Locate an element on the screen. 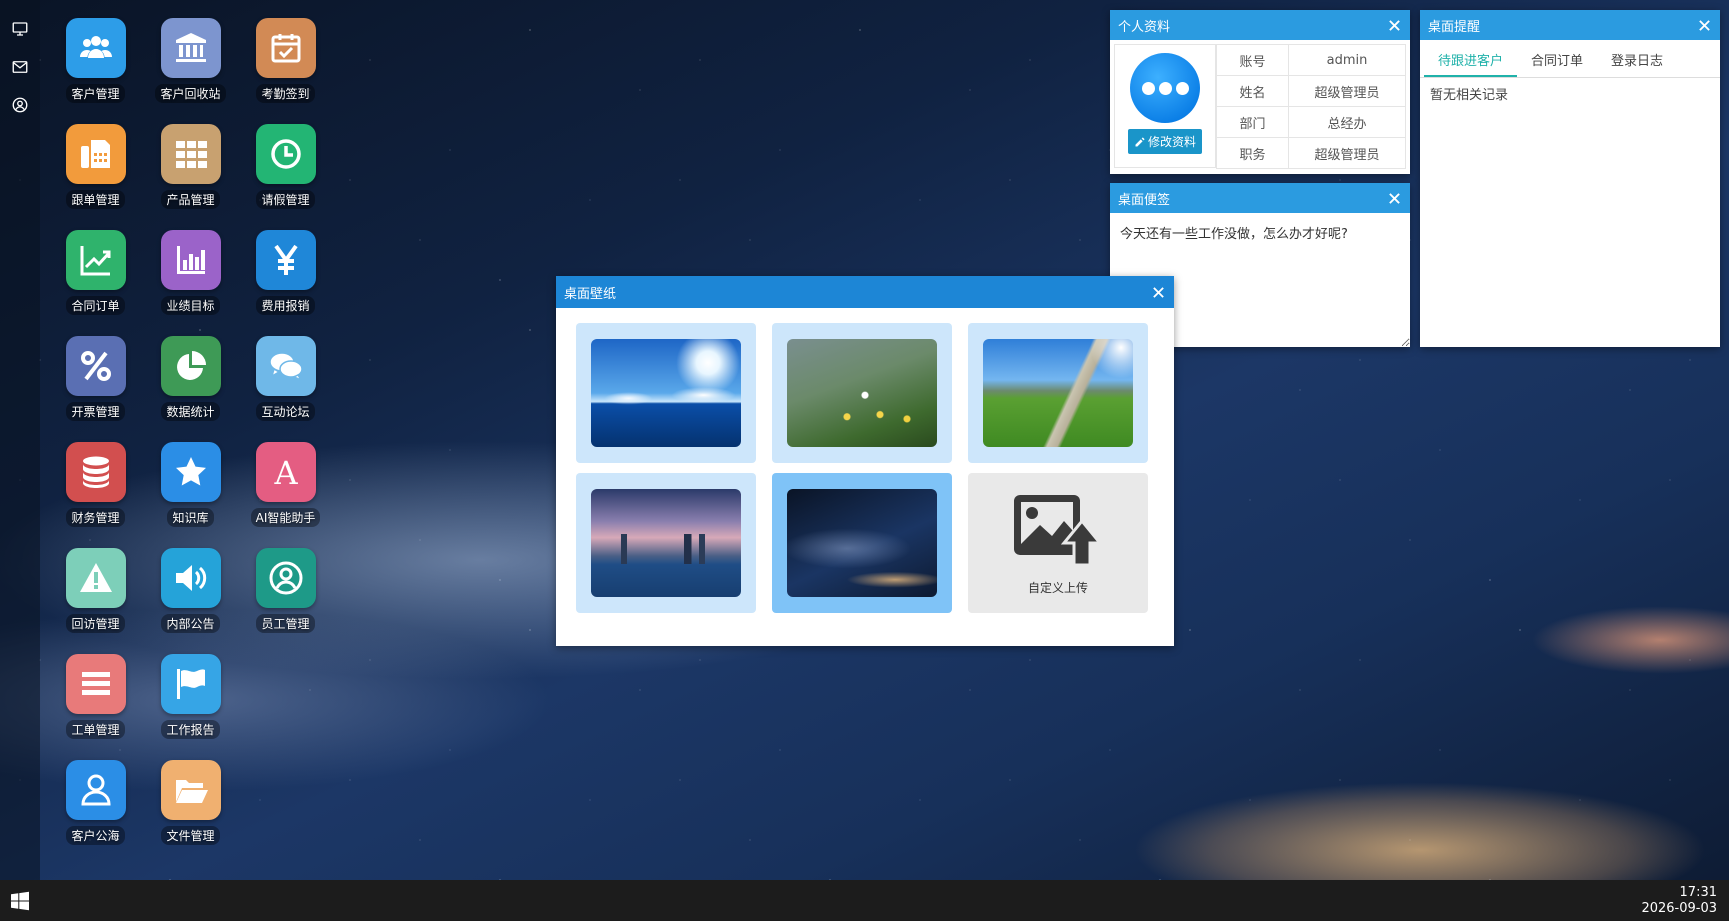 This screenshot has height=921, width=1729. desktop-icon: 业绩目标 is located at coordinates (190, 283).